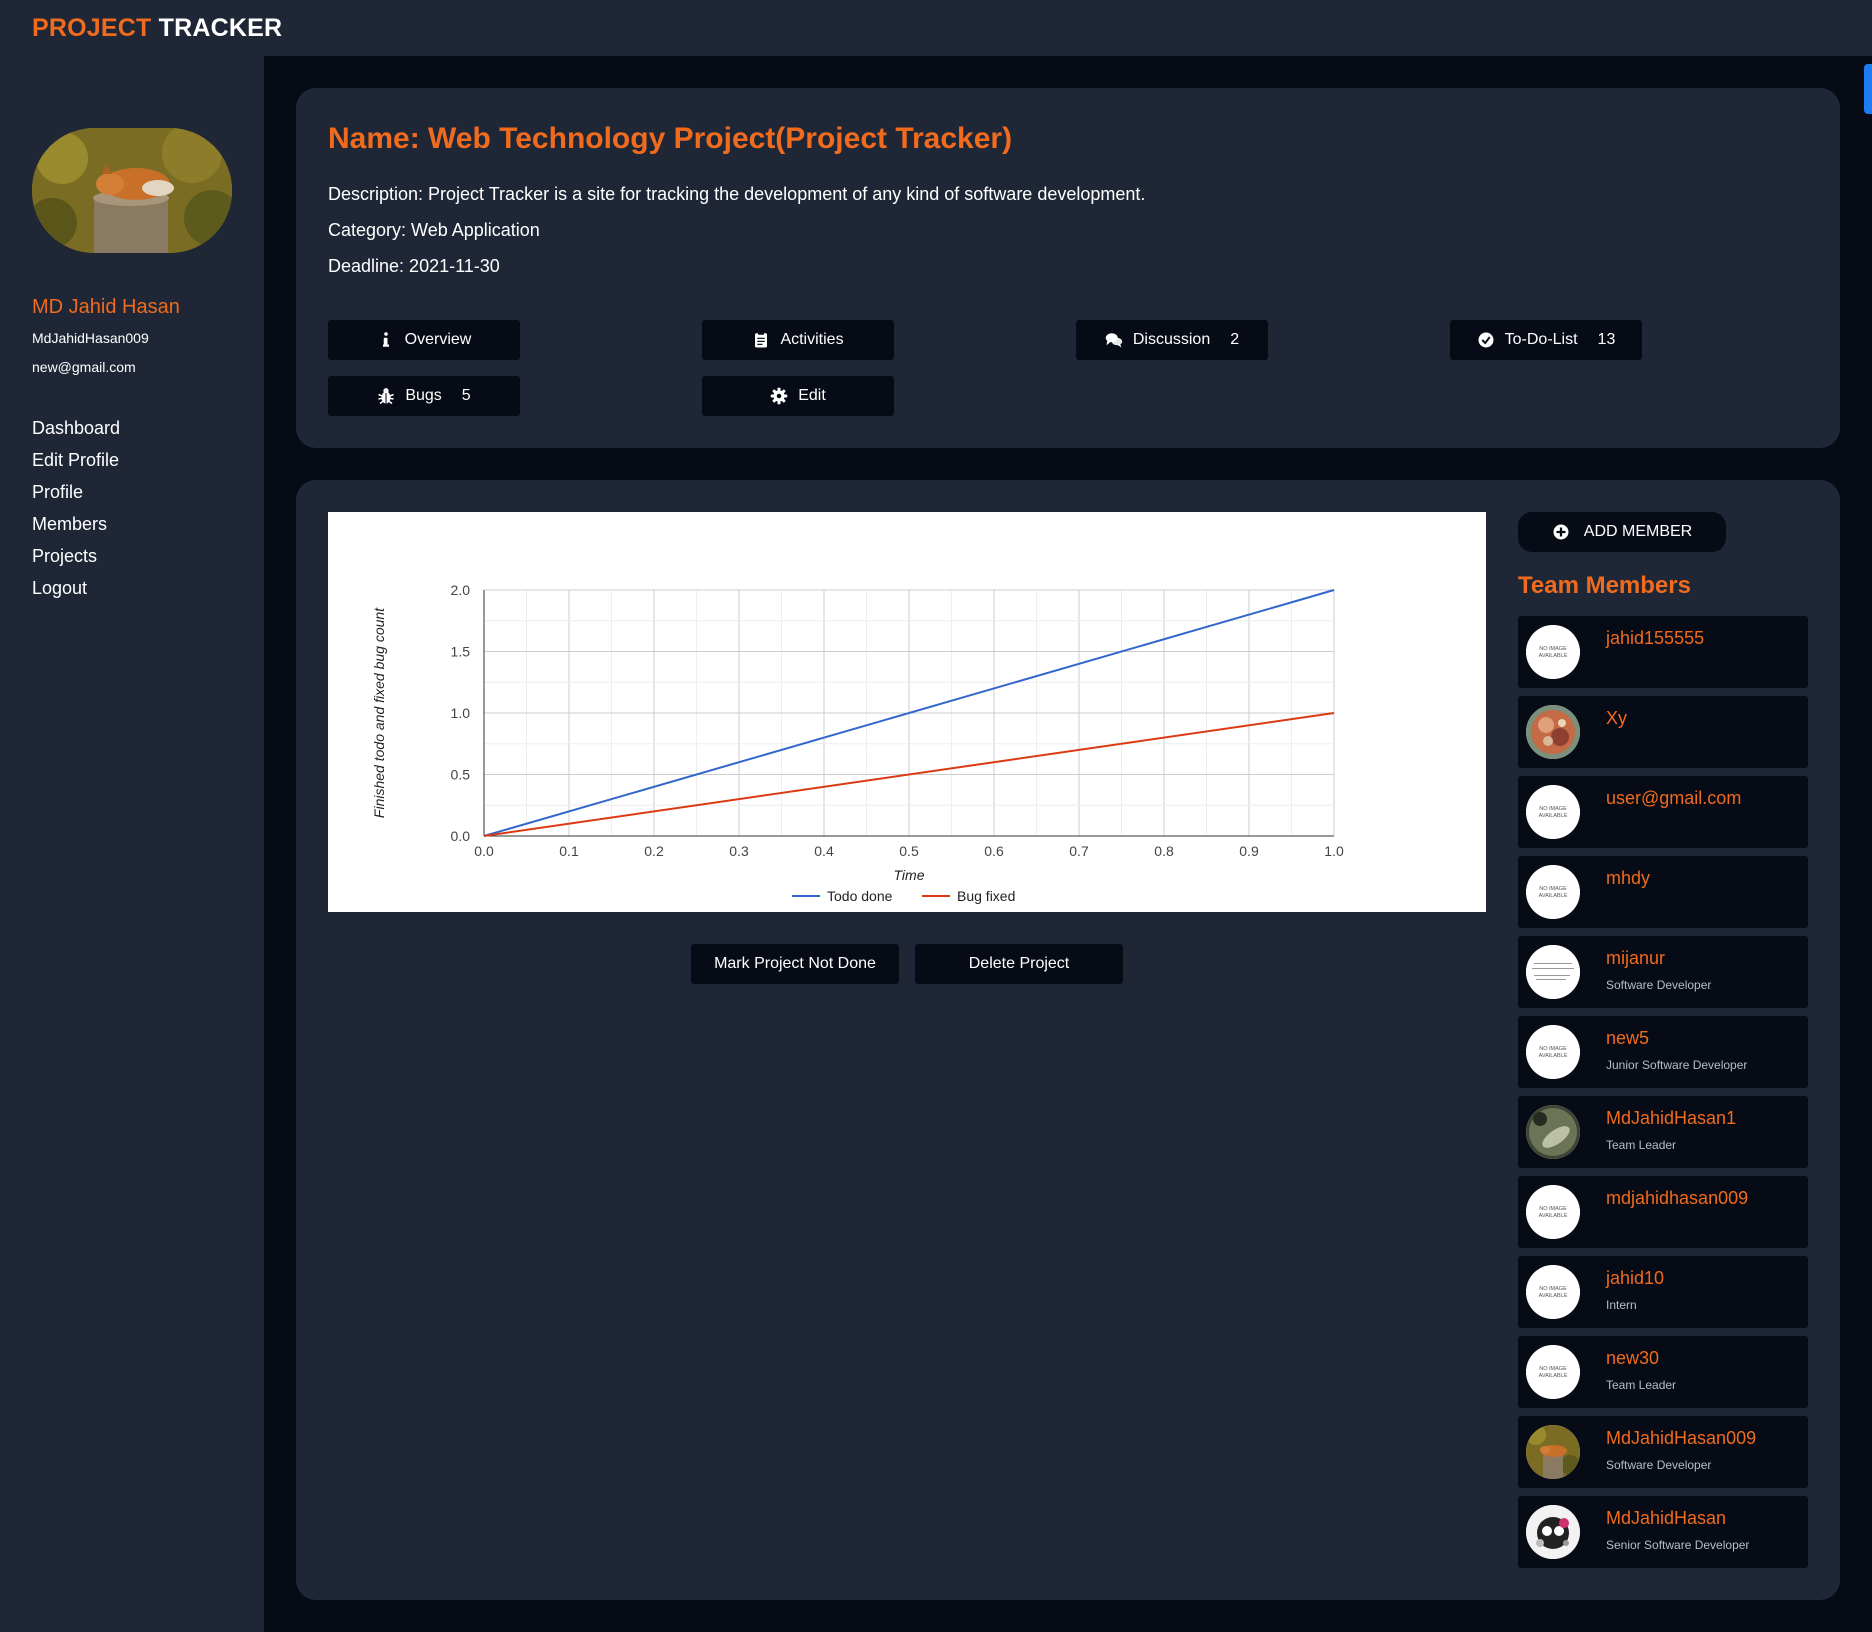 The image size is (1872, 1632). I want to click on project-deadline: Deadline: 2021-11-30, so click(414, 266).